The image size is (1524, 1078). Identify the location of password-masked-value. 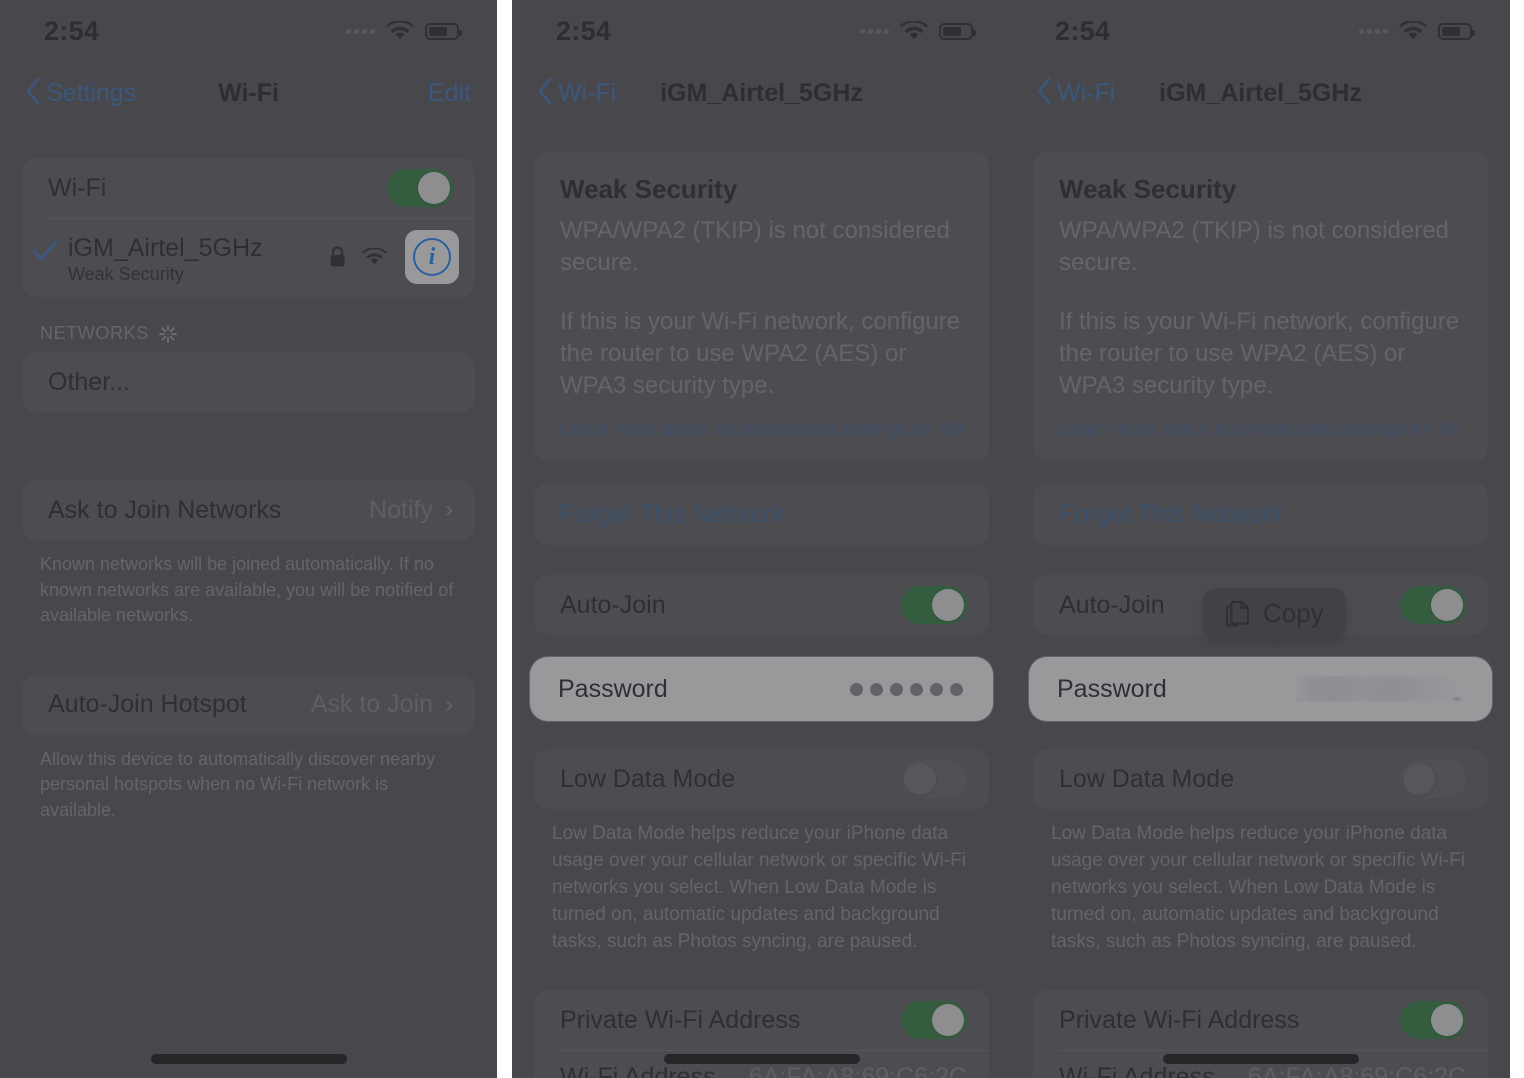
(906, 689).